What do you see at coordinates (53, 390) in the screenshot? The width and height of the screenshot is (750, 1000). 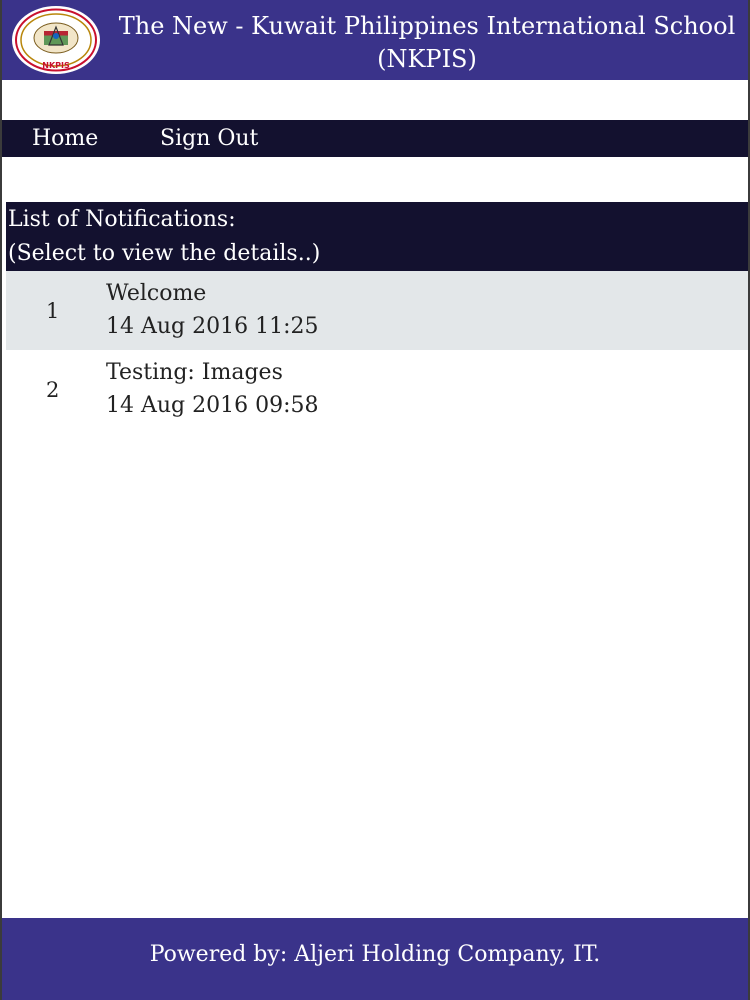 I see `notification-index: 2` at bounding box center [53, 390].